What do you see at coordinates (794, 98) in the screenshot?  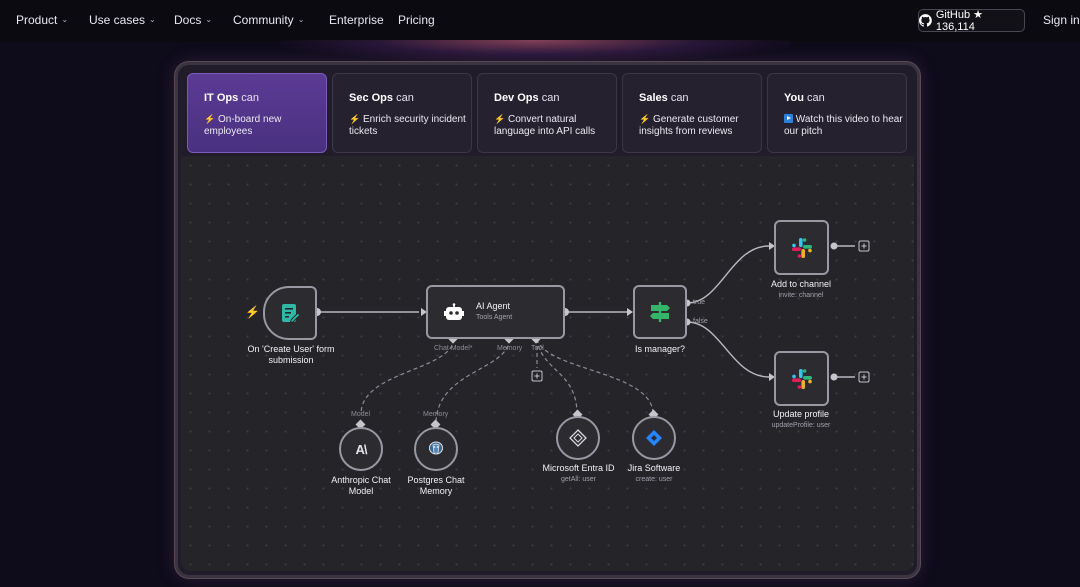 I see `tab-role: You` at bounding box center [794, 98].